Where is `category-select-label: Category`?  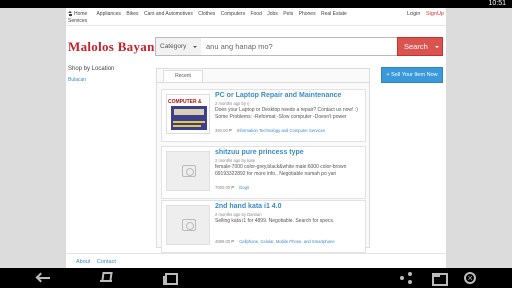 category-select-label: Category is located at coordinates (173, 46).